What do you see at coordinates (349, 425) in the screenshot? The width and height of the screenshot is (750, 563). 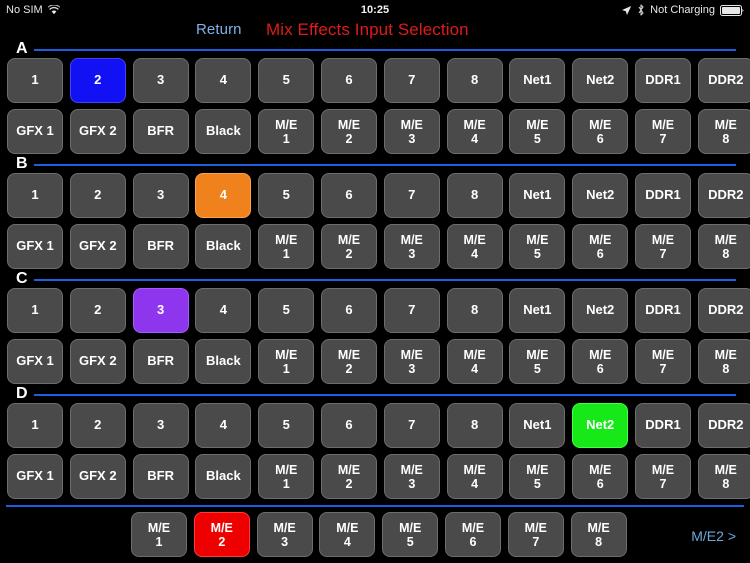 I see `source-button-d-6: 6` at bounding box center [349, 425].